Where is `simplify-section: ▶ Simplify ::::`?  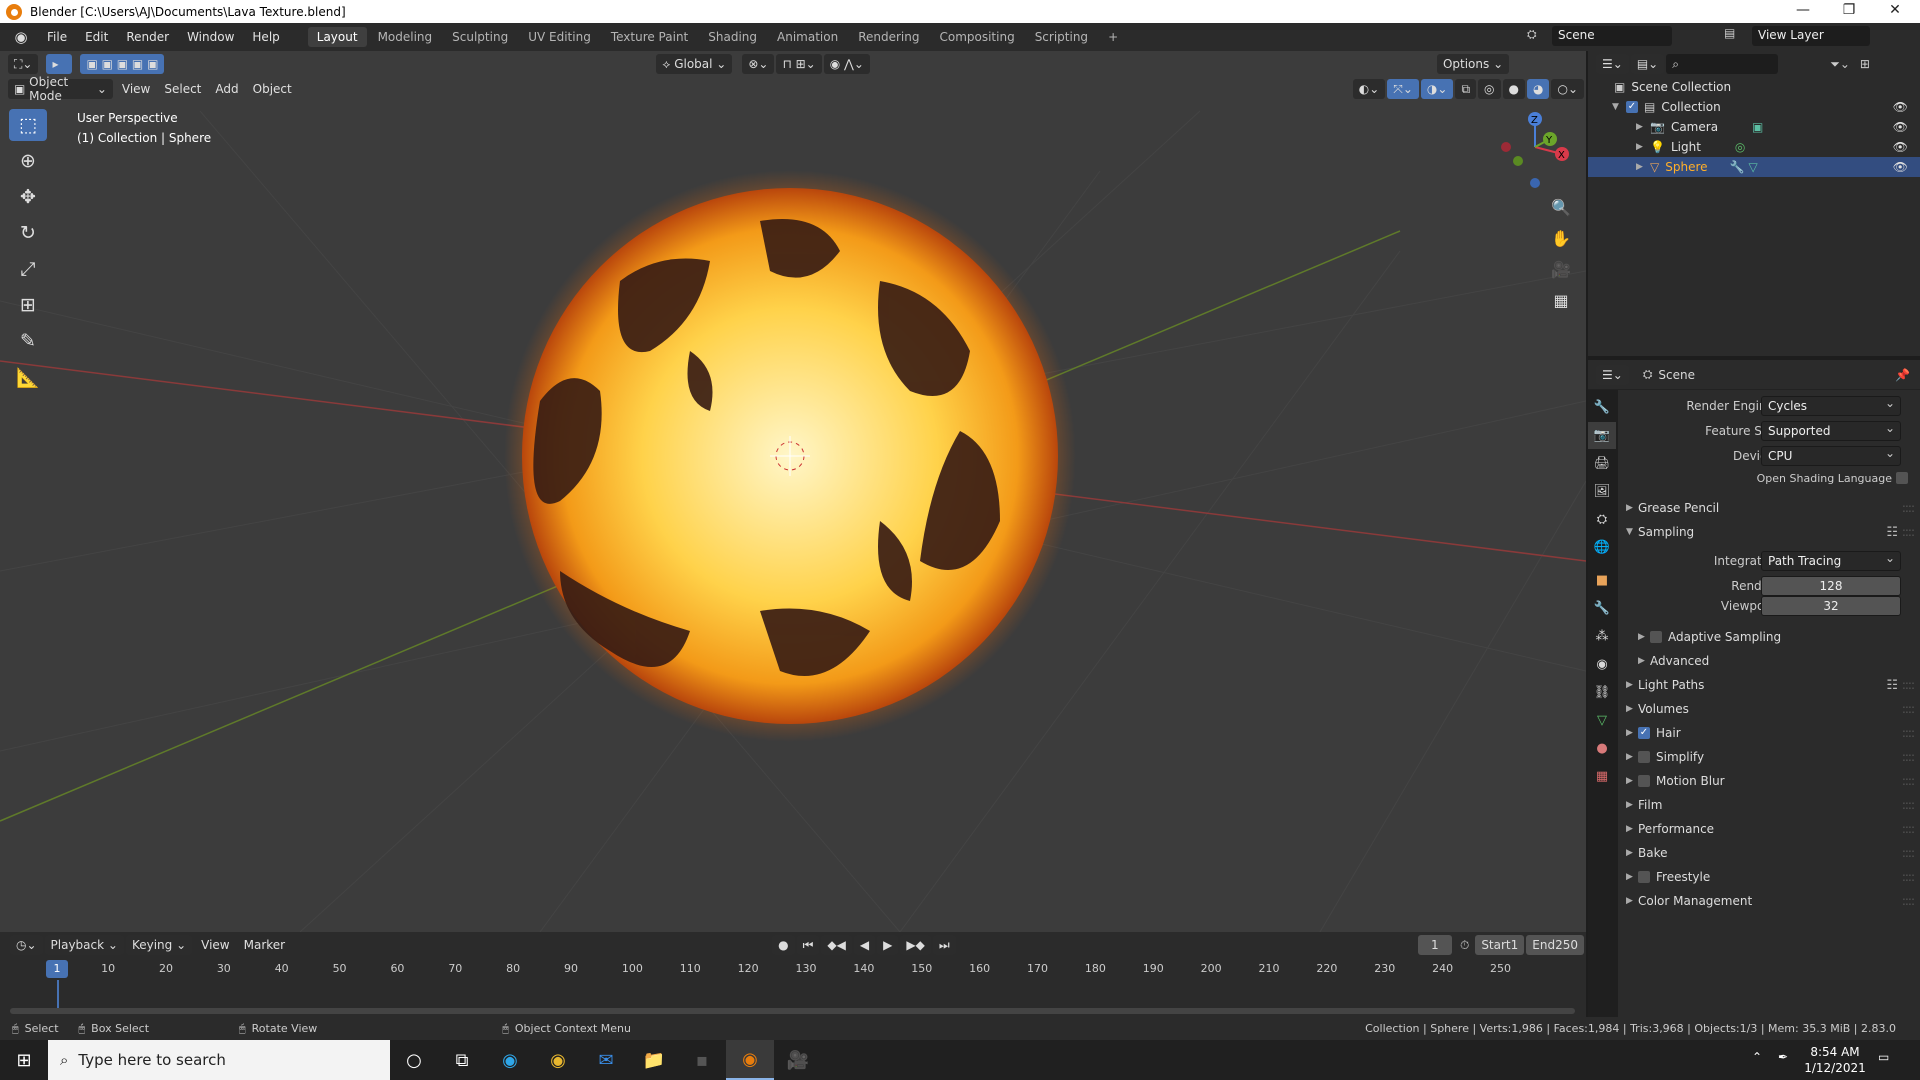 simplify-section: ▶ Simplify :::: is located at coordinates (1769, 757).